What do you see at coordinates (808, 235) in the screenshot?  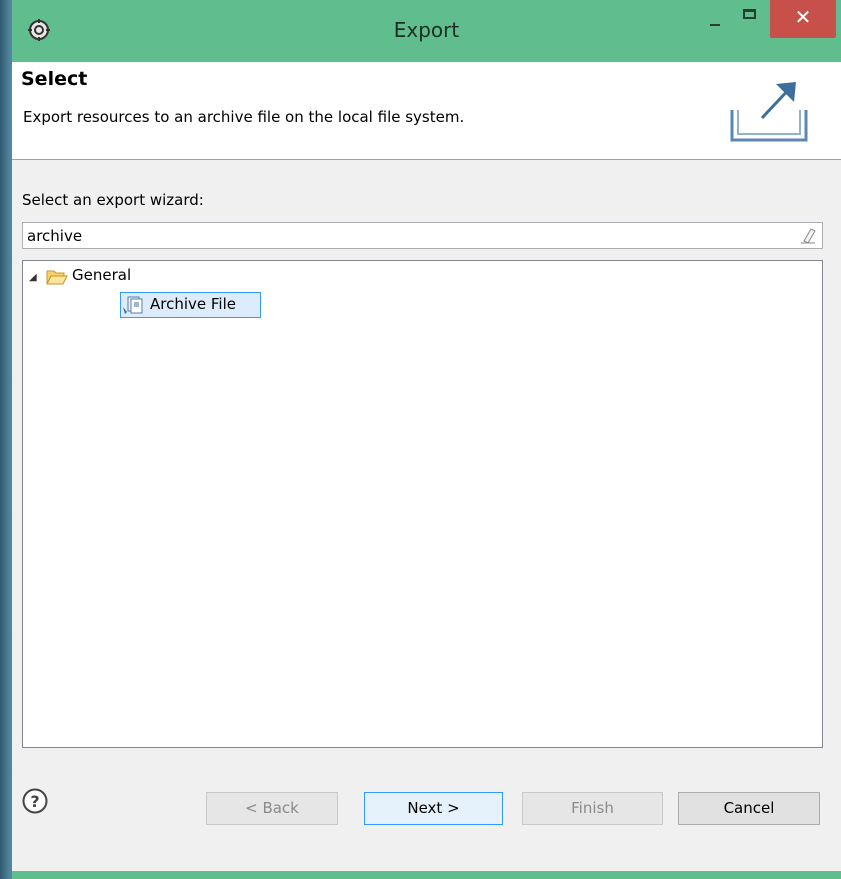 I see `clear-filter-icon` at bounding box center [808, 235].